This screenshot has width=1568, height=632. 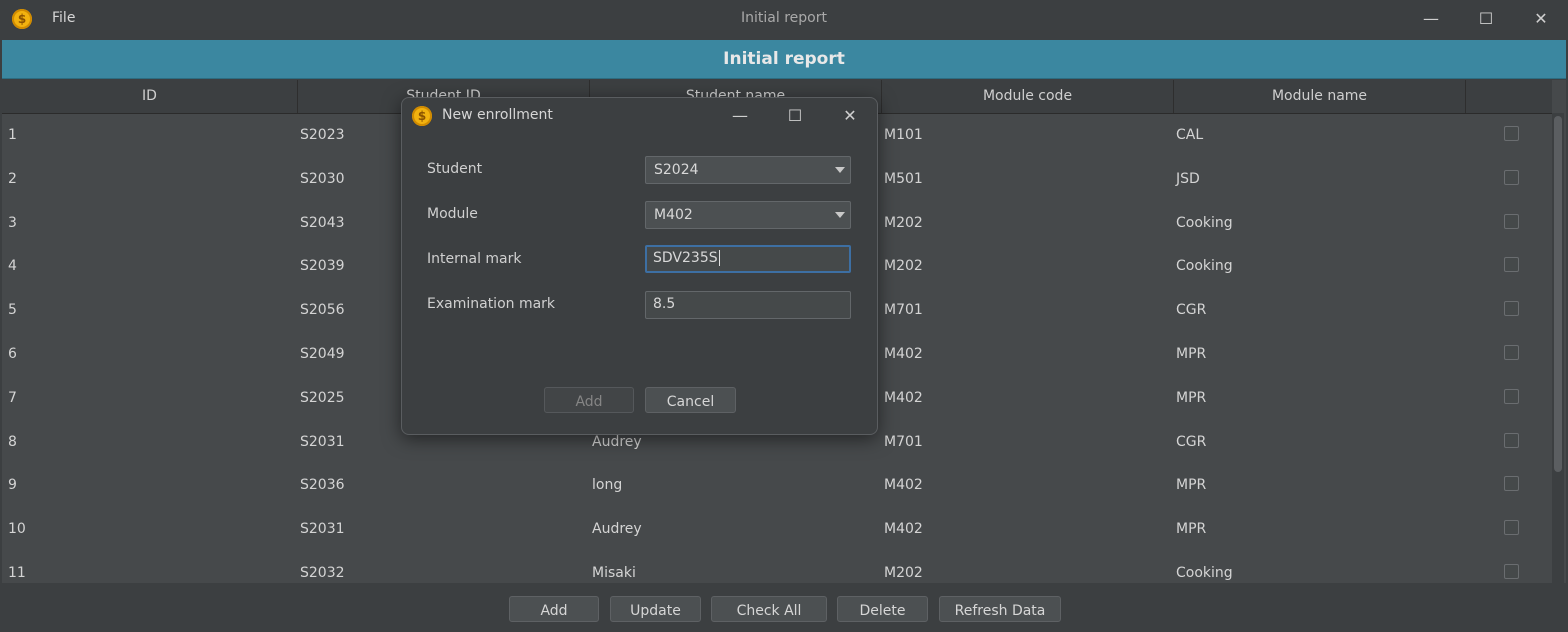 I want to click on refresh-data-button: Refresh Data, so click(x=1000, y=609).